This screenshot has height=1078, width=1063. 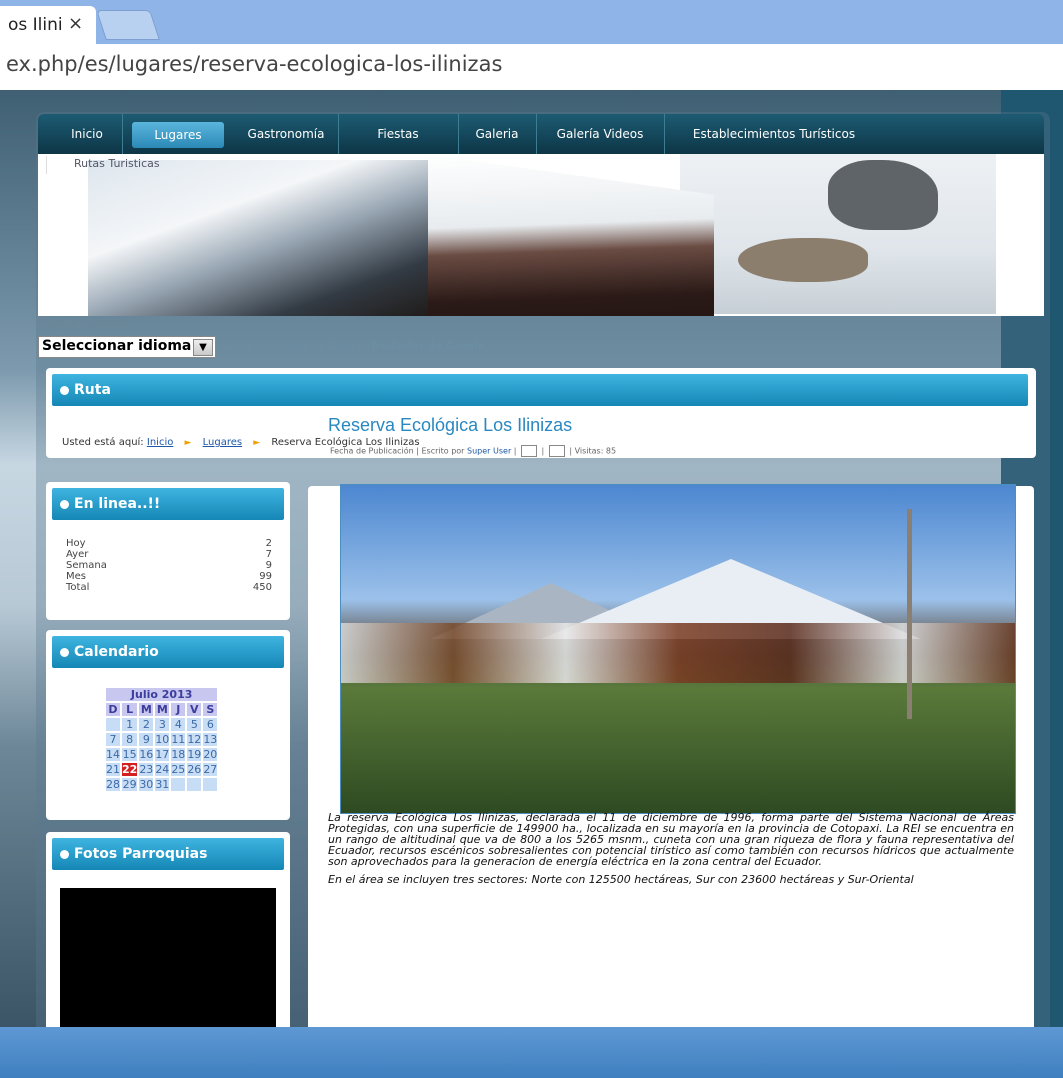 What do you see at coordinates (427, 346) in the screenshot?
I see `google-translator-link: Traductor de Google` at bounding box center [427, 346].